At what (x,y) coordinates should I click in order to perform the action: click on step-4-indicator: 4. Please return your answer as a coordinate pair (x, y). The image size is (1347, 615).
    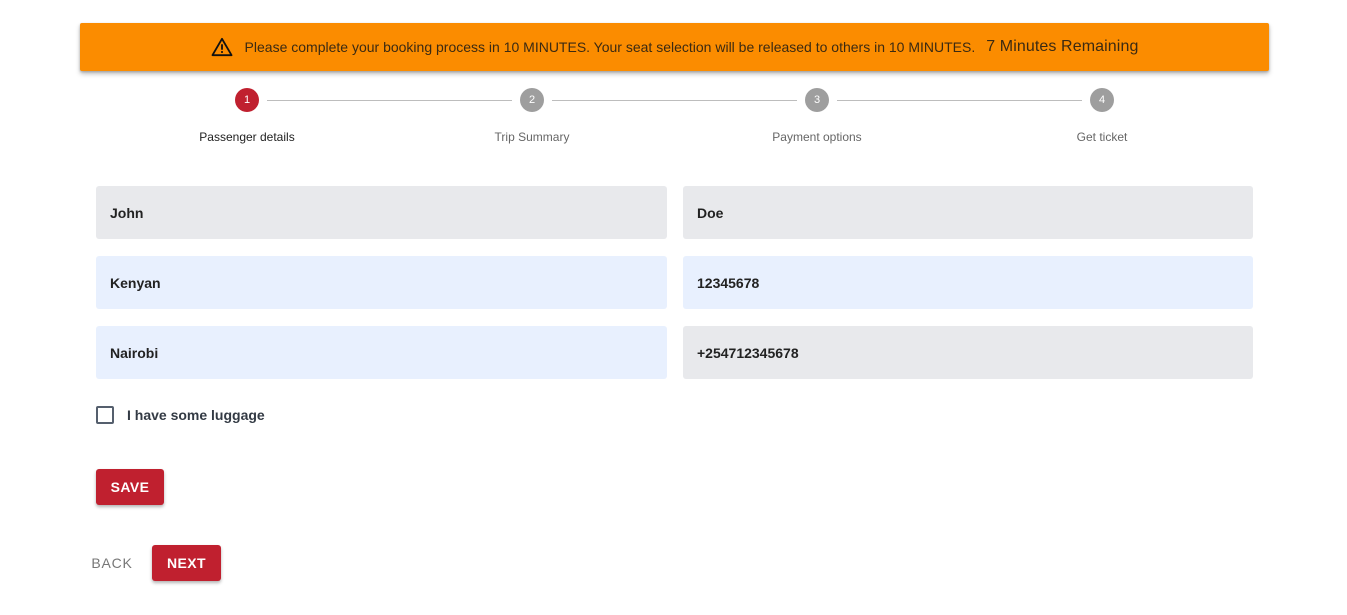
    Looking at the image, I should click on (1102, 100).